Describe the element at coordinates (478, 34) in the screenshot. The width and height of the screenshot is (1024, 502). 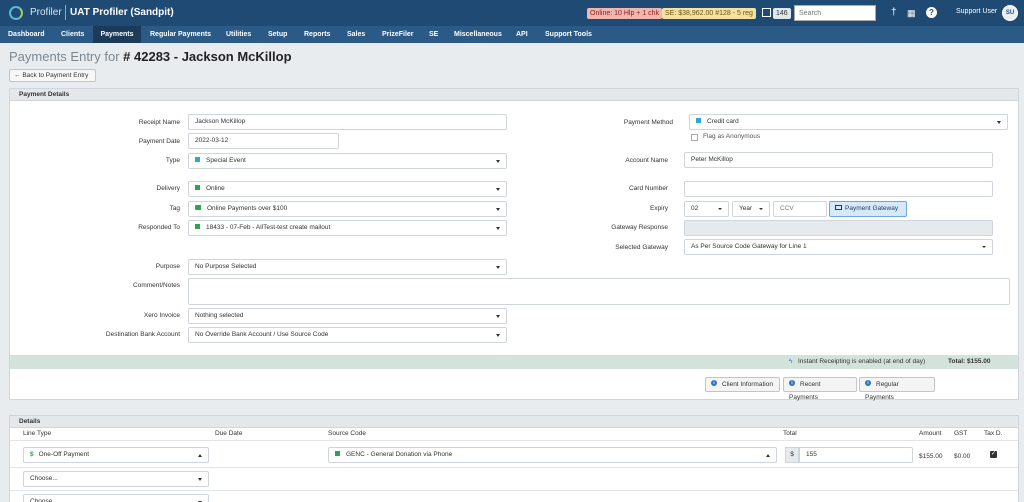
I see `menu-miscellaneous: Miscellaneous` at that location.